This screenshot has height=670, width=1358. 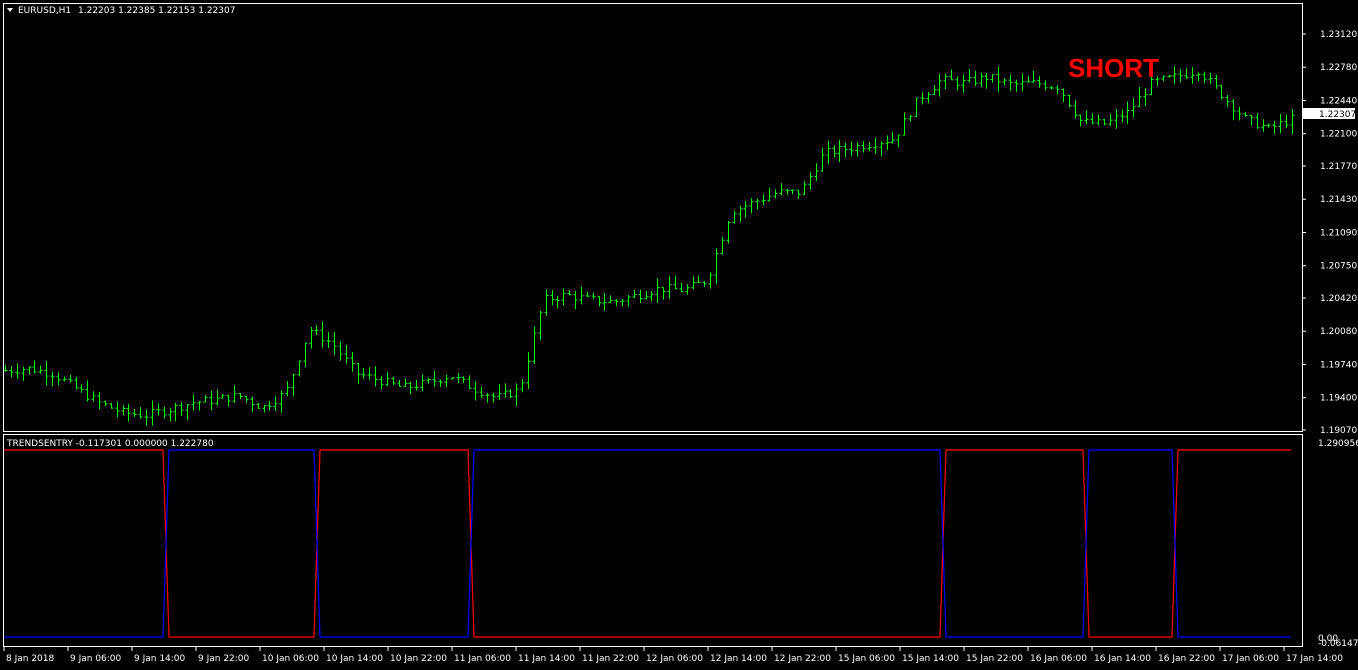 What do you see at coordinates (738, 659) in the screenshot?
I see `time-tick-label: 12 Jan 14:00` at bounding box center [738, 659].